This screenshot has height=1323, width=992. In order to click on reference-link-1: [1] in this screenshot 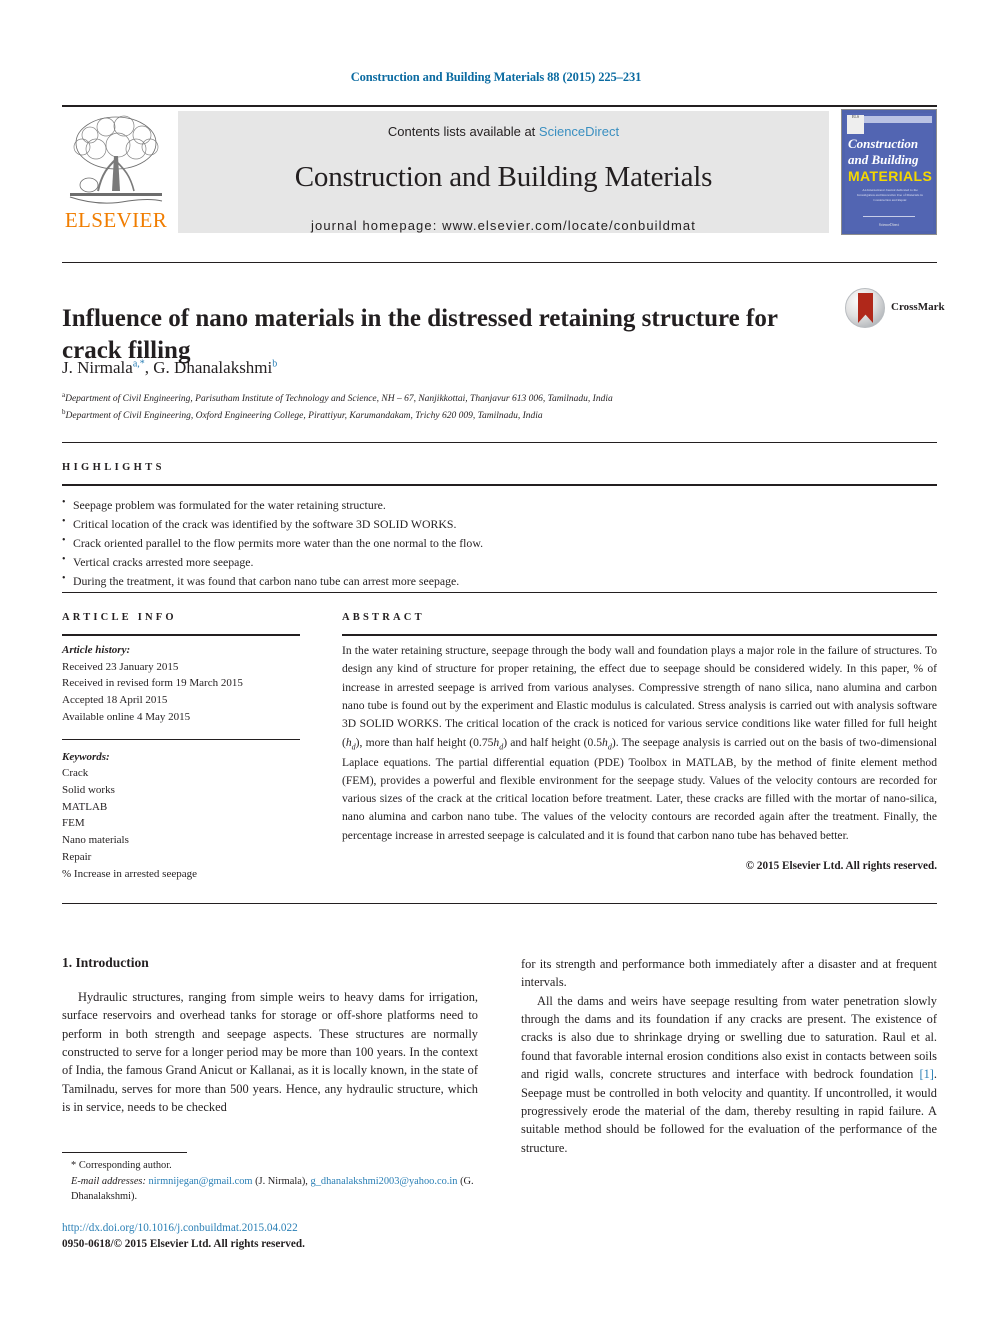, I will do `click(926, 1074)`.